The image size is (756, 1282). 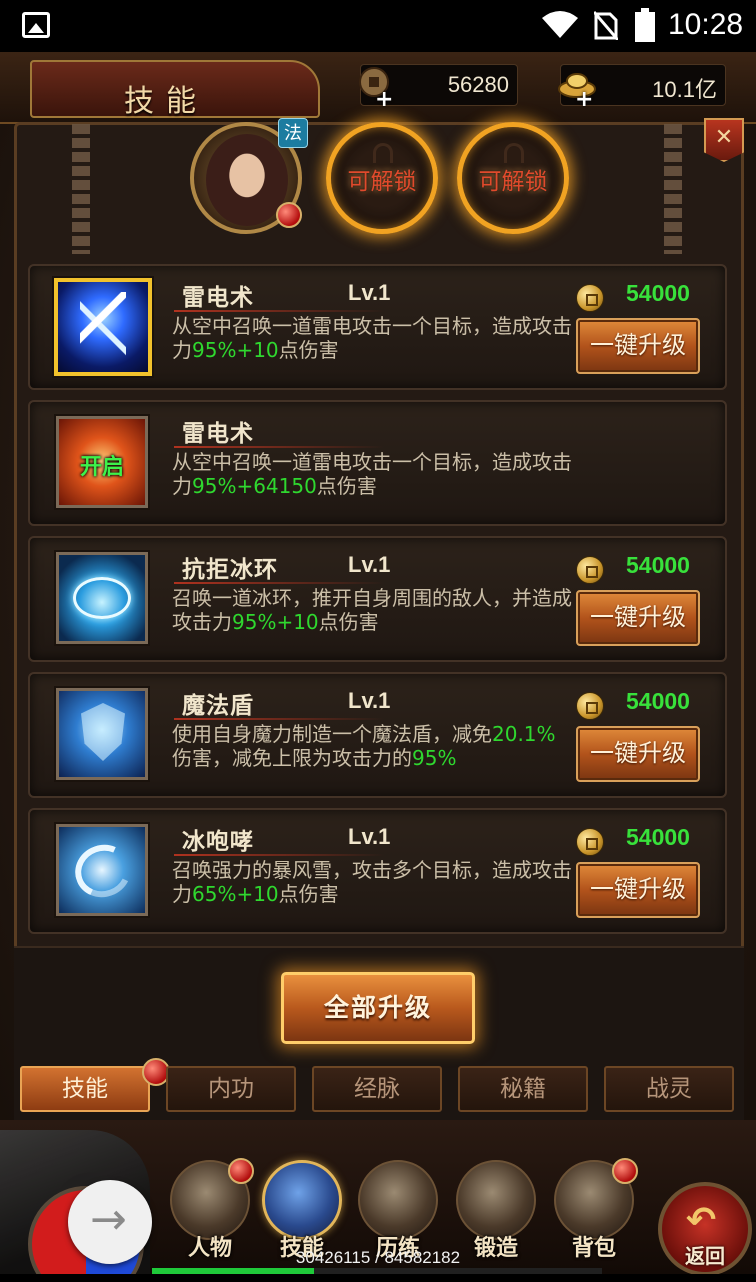 I want to click on unlocked-label: 开启, so click(x=101, y=467).